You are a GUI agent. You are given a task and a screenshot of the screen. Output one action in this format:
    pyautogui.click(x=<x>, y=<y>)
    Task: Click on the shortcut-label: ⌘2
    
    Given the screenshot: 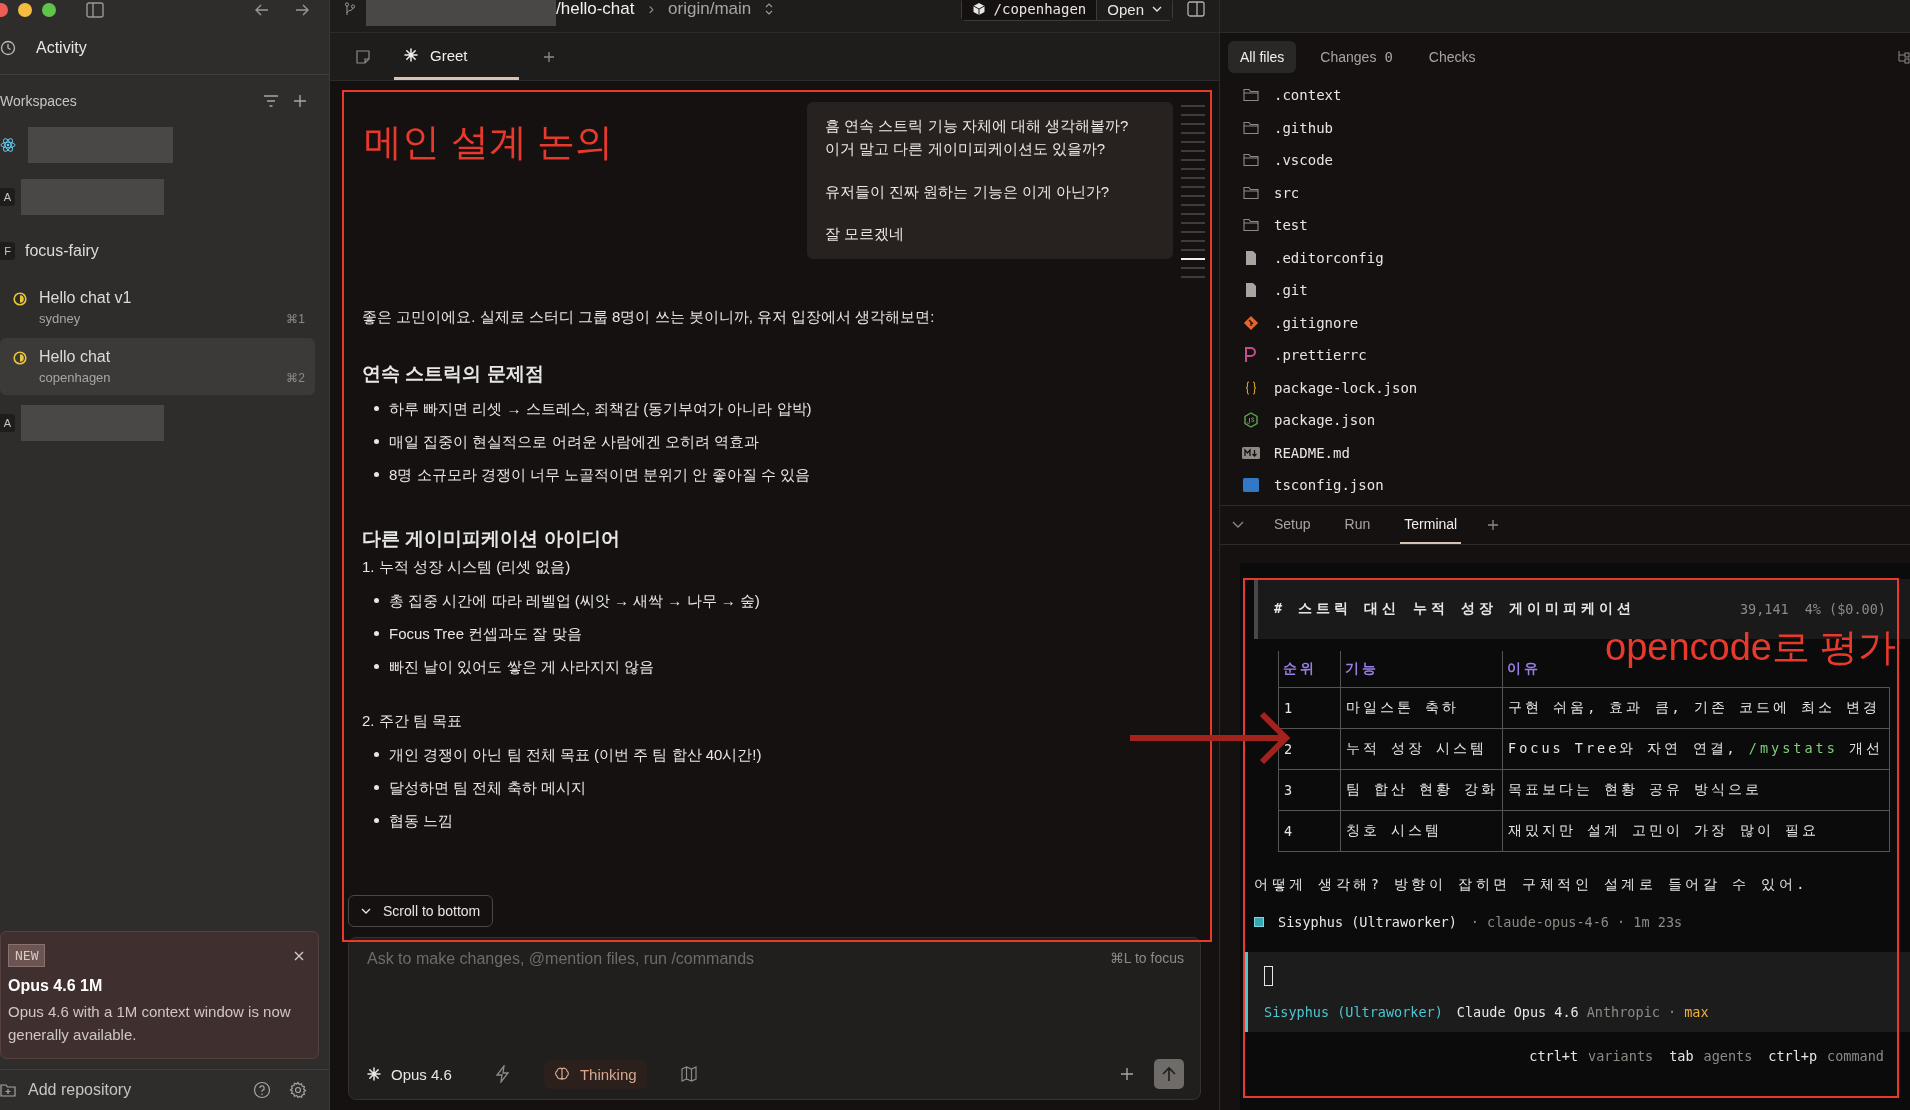 What is the action you would take?
    pyautogui.click(x=295, y=378)
    